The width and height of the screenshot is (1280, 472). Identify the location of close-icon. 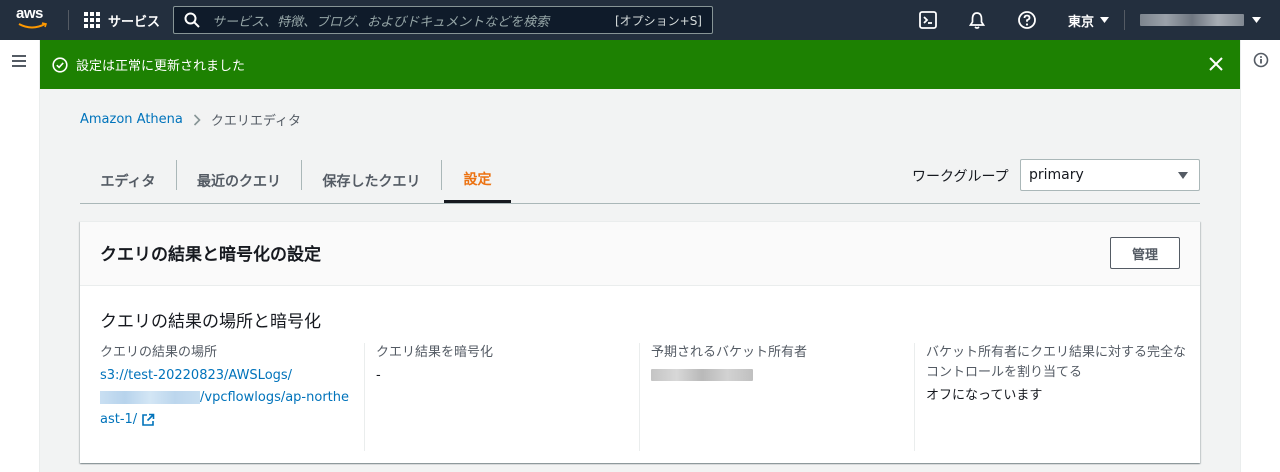
(1216, 64).